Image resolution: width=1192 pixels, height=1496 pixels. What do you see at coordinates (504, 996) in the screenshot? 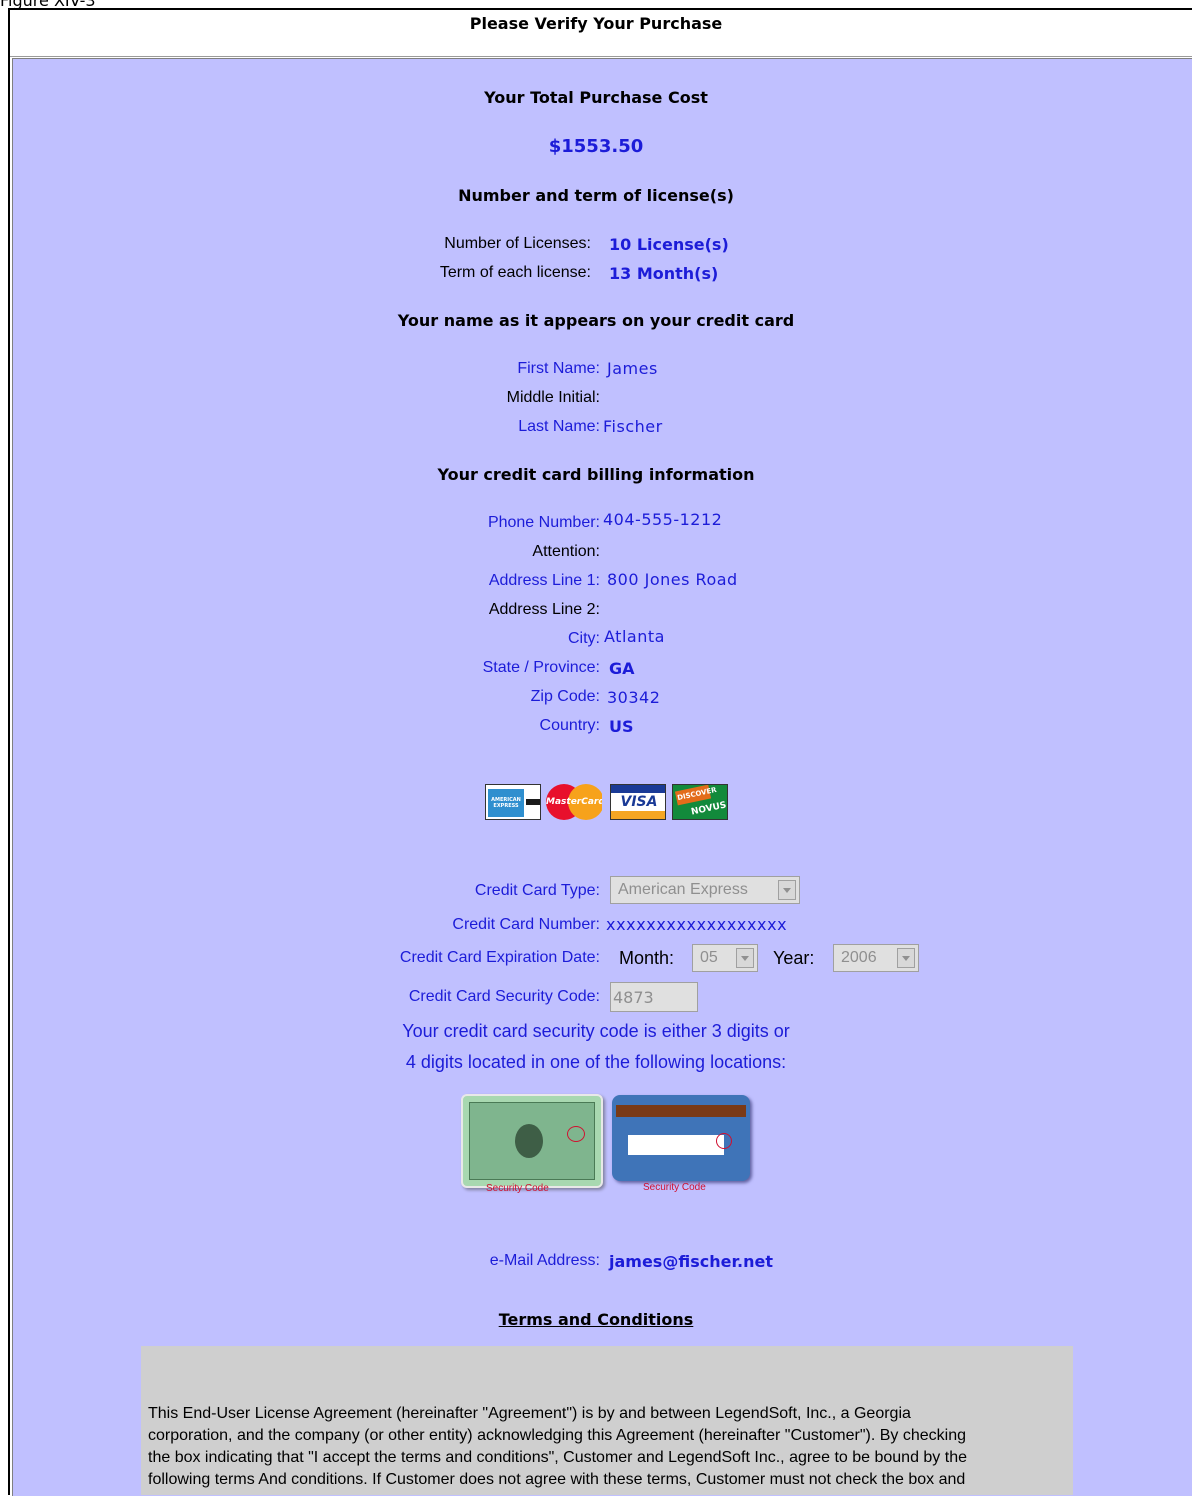
I see `security-code-label: Credit Card Security Code:` at bounding box center [504, 996].